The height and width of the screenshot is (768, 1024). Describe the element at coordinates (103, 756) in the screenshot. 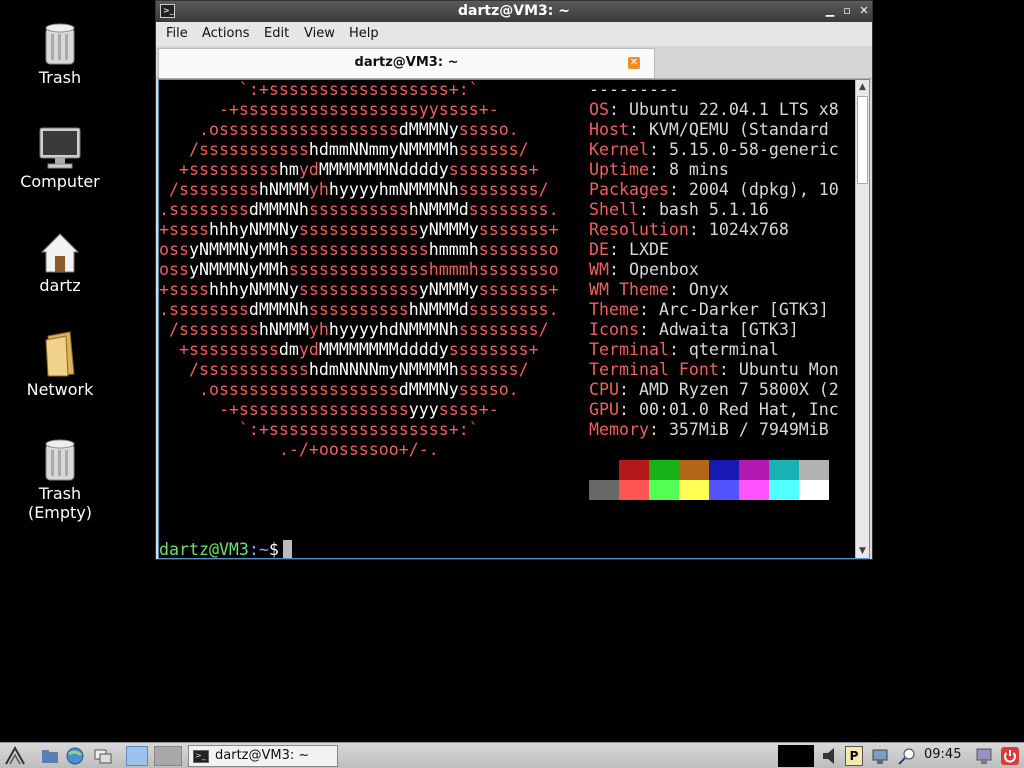

I see `window-switch-icon` at that location.